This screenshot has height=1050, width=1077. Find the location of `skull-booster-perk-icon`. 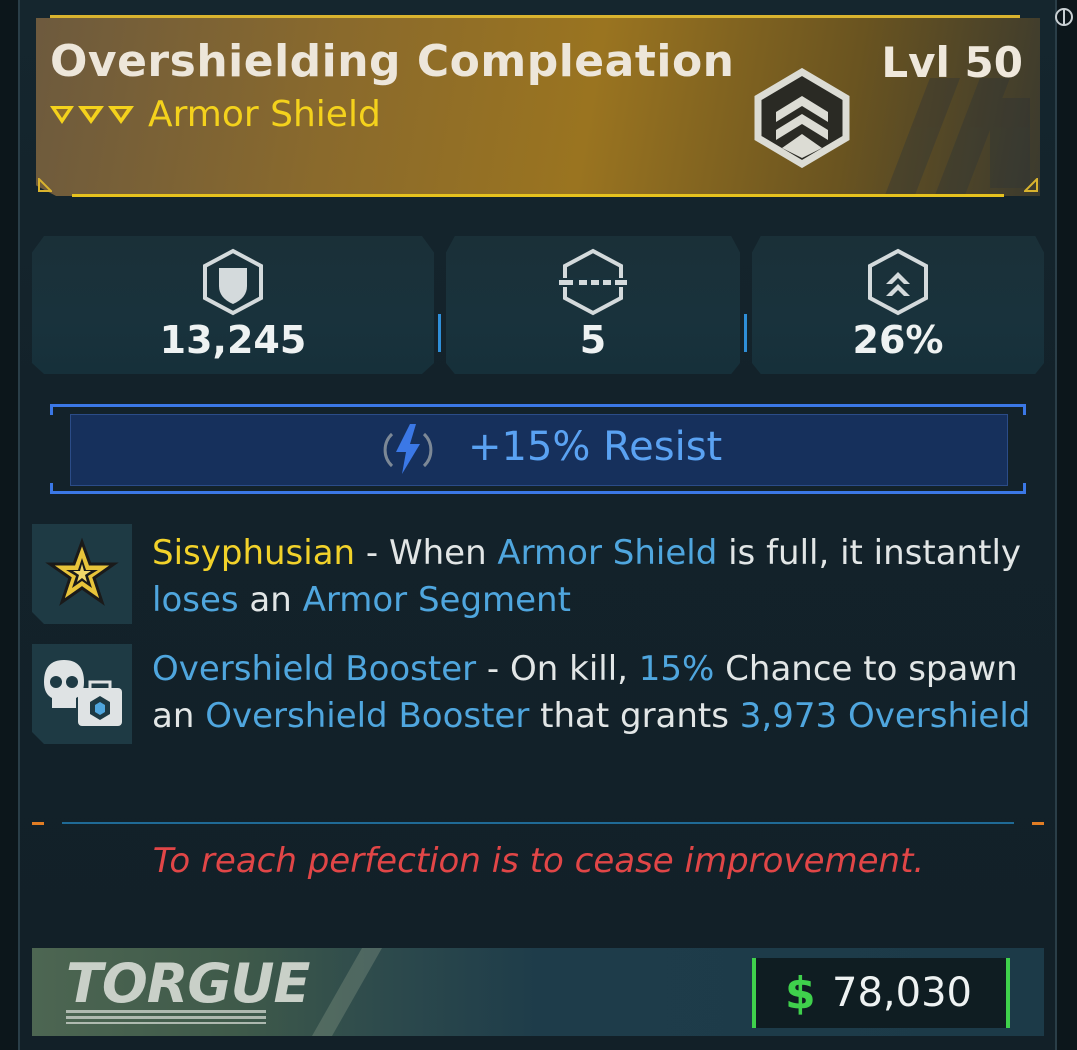

skull-booster-perk-icon is located at coordinates (83, 693).